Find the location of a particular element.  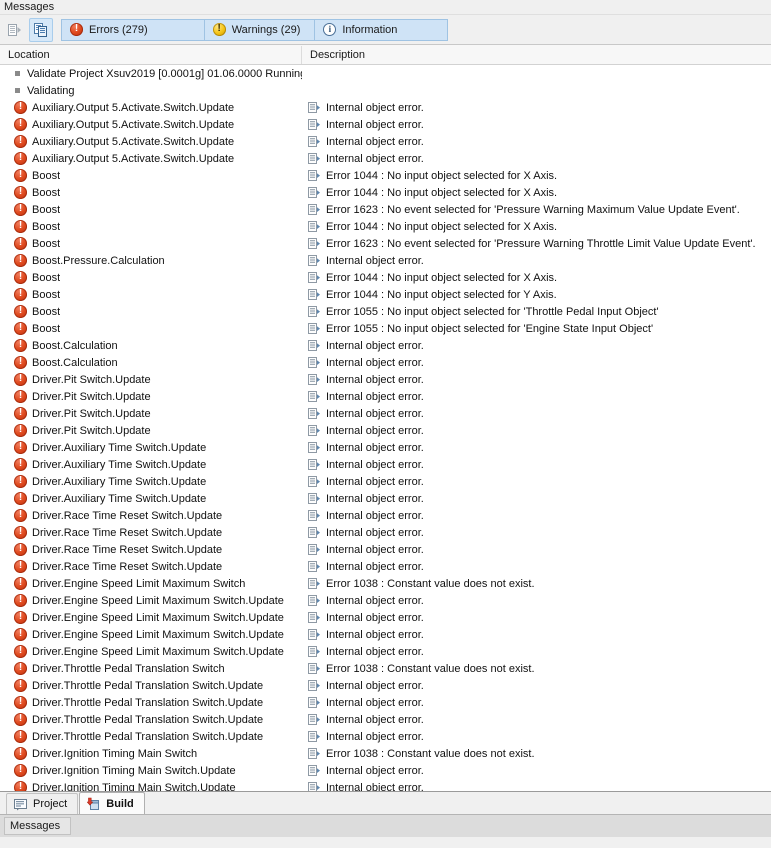

bottom-filler is located at coordinates (385, 842).